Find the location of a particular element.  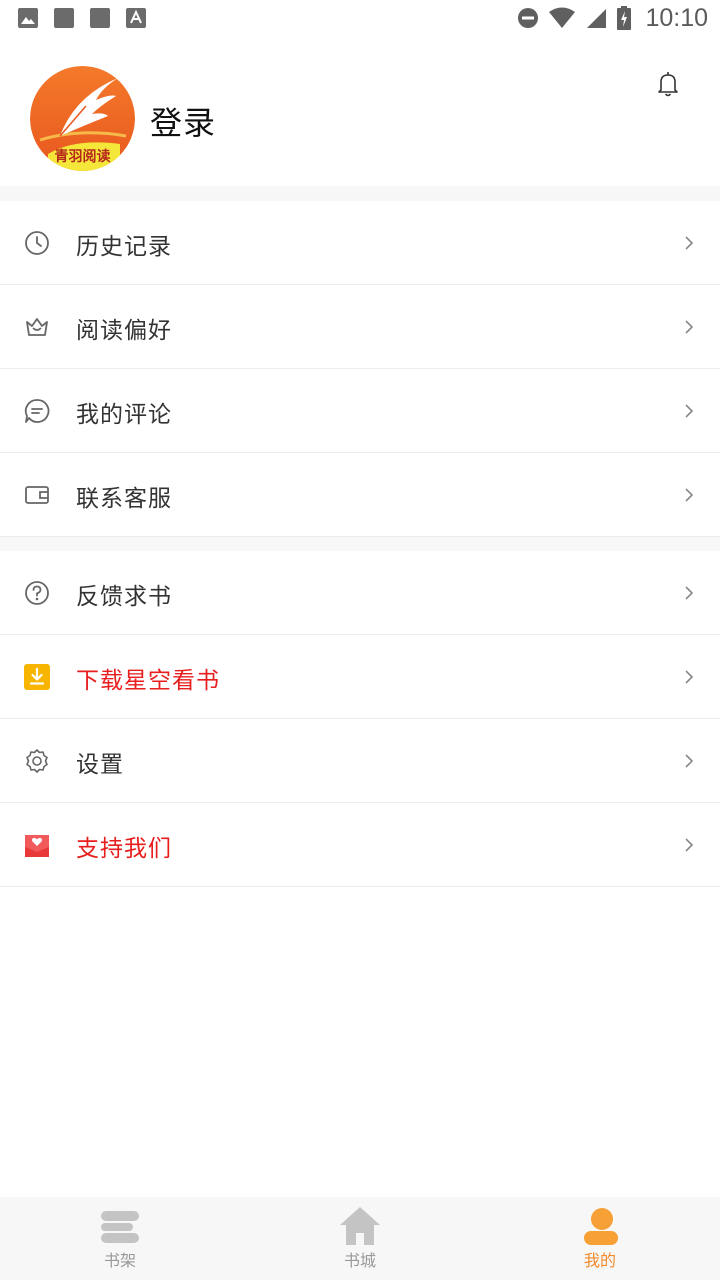

nav-label: 书架 is located at coordinates (119, 1260).